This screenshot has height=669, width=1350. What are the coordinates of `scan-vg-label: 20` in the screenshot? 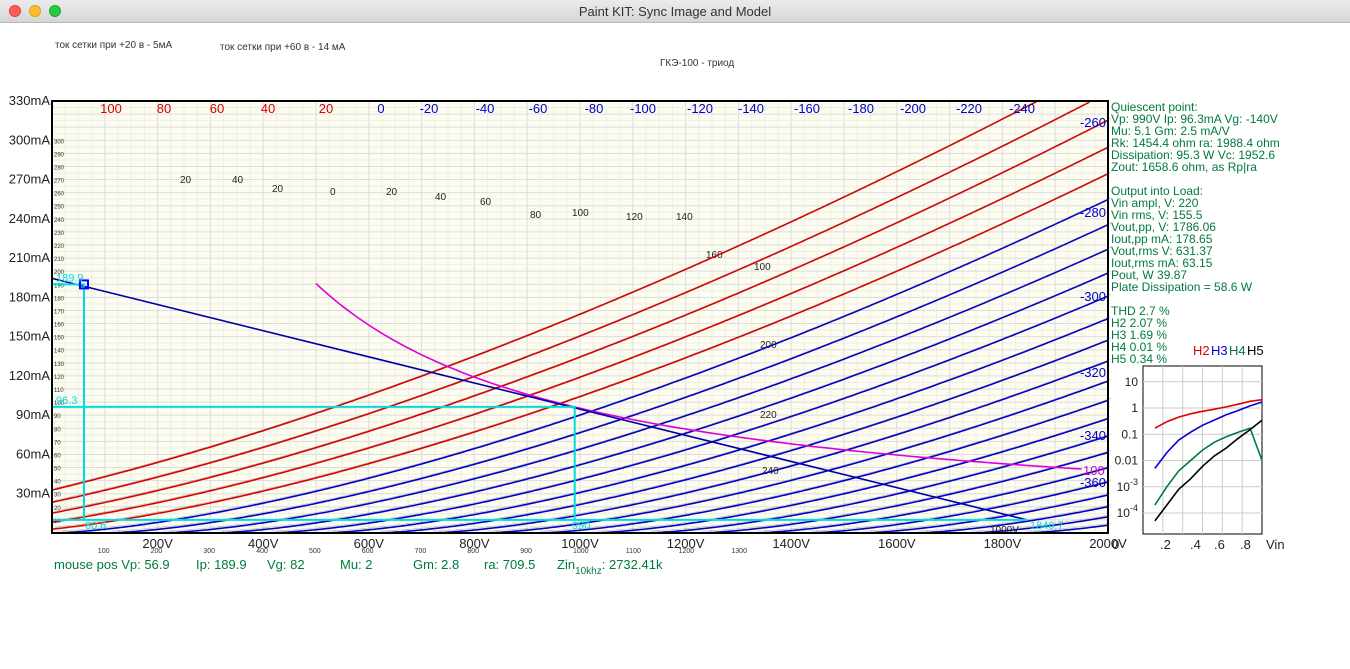 It's located at (186, 180).